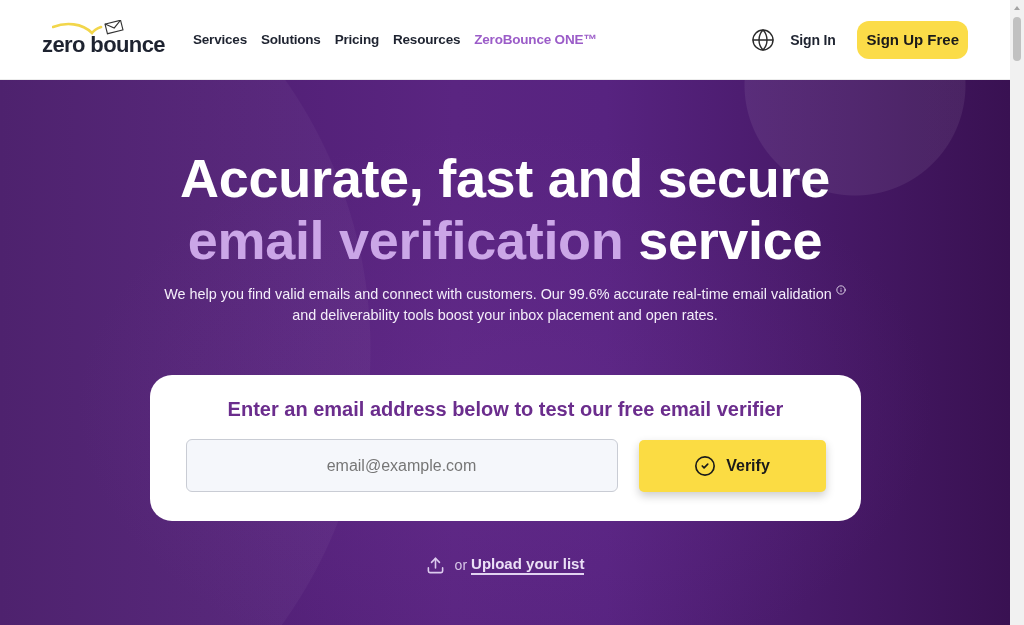 The image size is (1024, 625). What do you see at coordinates (535, 39) in the screenshot?
I see `nav-link: ZeroBounce ONE™` at bounding box center [535, 39].